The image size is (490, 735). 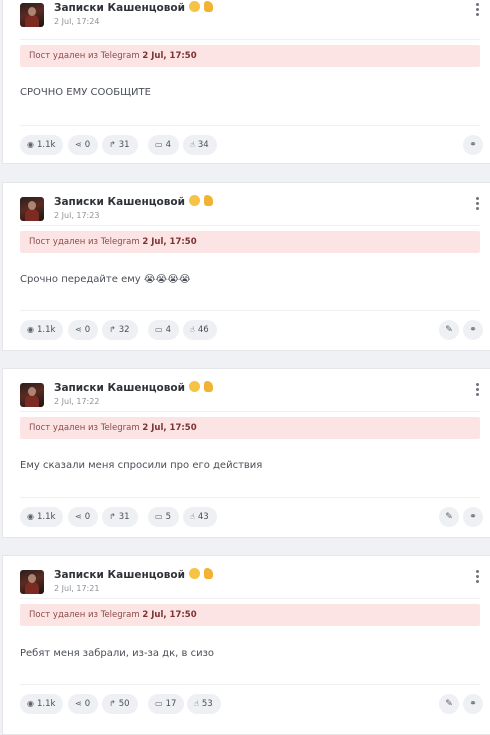 What do you see at coordinates (76, 401) in the screenshot?
I see `post-time: 2 Jul, 17:22` at bounding box center [76, 401].